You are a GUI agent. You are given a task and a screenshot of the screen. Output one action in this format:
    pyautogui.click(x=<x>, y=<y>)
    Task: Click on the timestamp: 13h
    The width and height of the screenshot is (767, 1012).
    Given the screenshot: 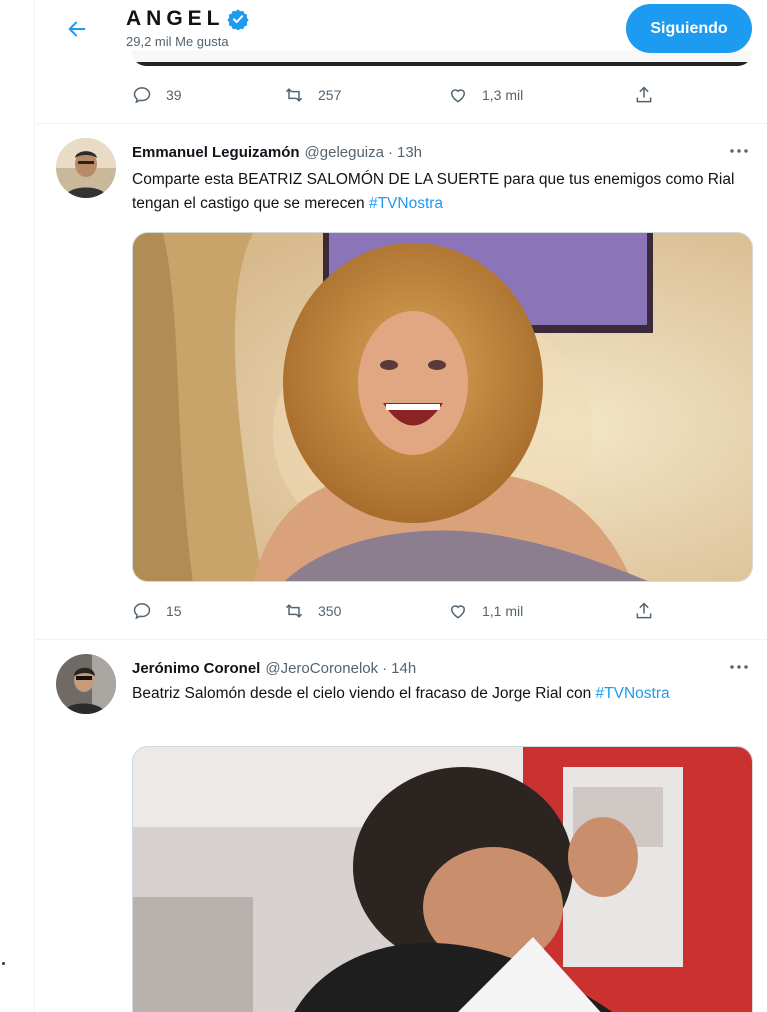 What is the action you would take?
    pyautogui.click(x=409, y=152)
    